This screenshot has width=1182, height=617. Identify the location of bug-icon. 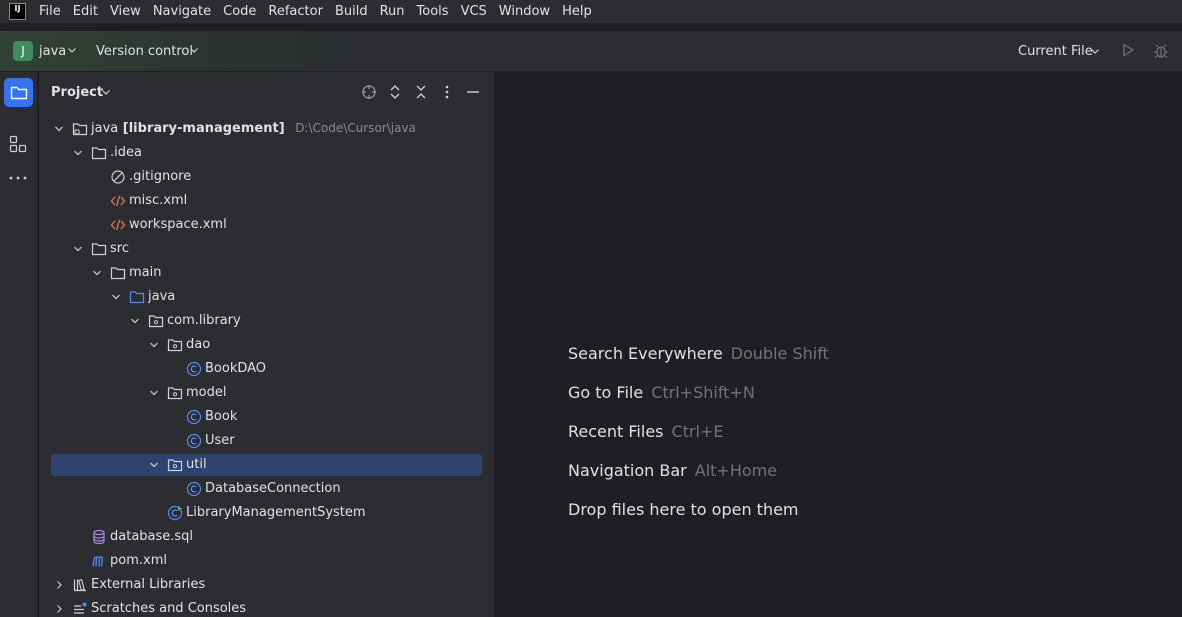
(1161, 51).